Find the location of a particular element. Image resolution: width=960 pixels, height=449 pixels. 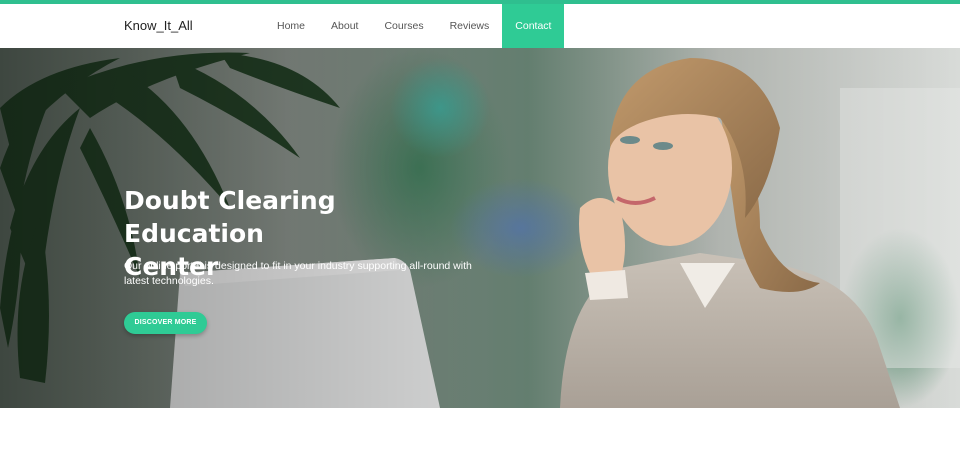

nav-link-about: About is located at coordinates (344, 26).